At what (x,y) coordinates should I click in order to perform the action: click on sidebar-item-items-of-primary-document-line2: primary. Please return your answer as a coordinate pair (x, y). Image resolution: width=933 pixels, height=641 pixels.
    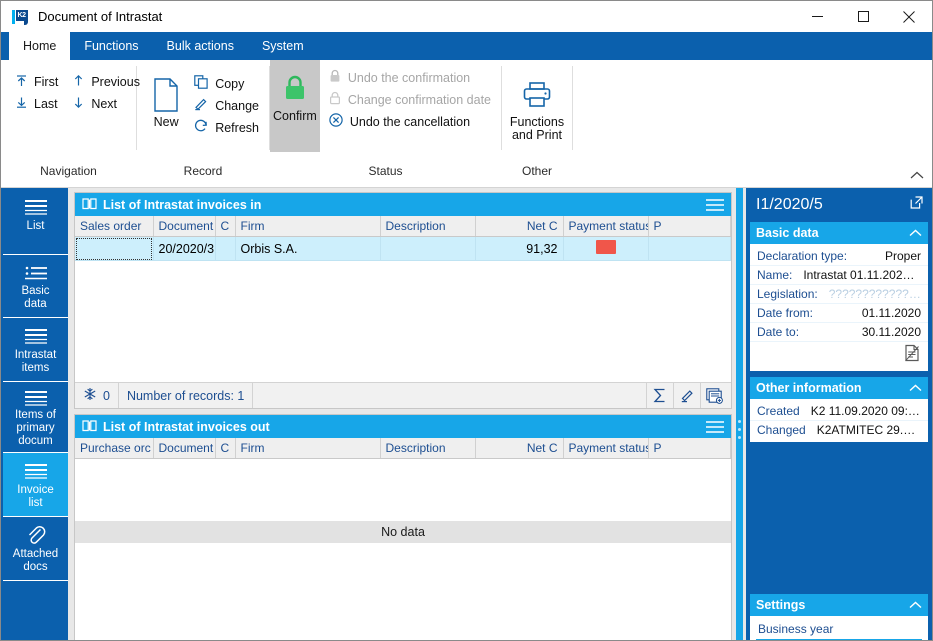
    Looking at the image, I should click on (35, 428).